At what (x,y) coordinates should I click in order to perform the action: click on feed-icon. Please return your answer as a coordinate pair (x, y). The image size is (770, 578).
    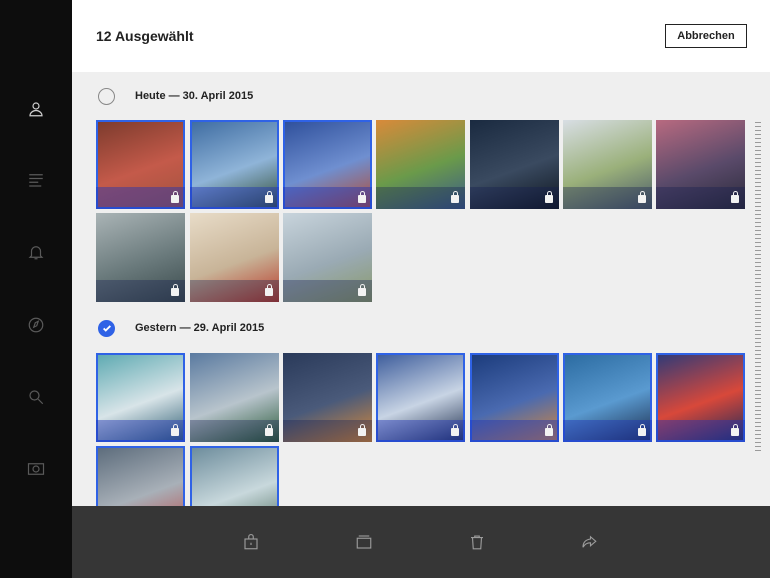
    Looking at the image, I should click on (36, 180).